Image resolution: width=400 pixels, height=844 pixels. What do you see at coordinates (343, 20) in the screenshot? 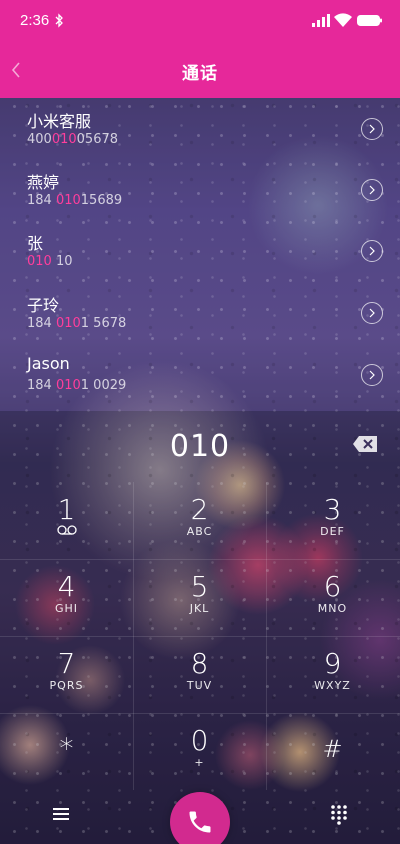
I see `wifi-icon` at bounding box center [343, 20].